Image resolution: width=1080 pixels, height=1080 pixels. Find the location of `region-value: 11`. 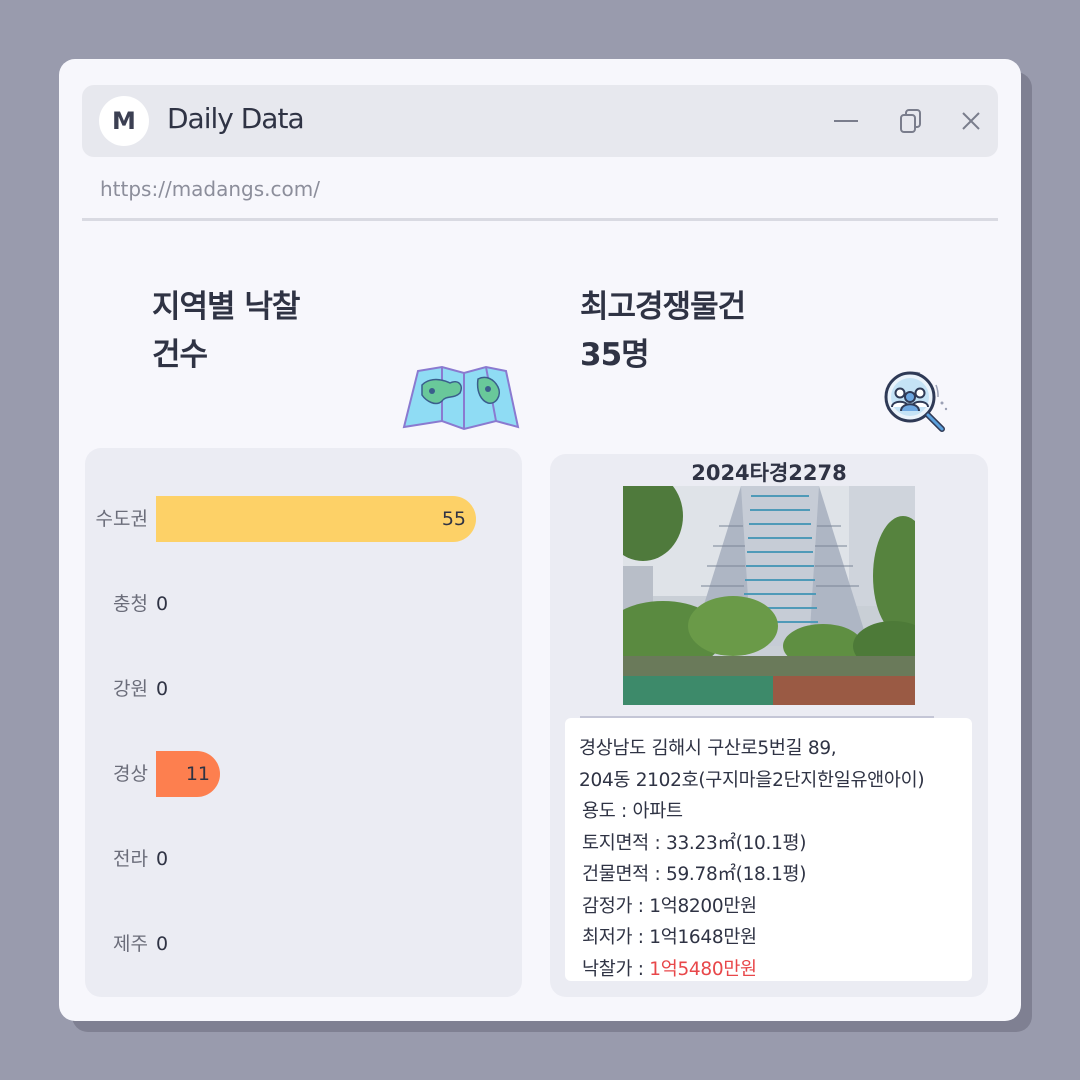

region-value: 11 is located at coordinates (197, 774).